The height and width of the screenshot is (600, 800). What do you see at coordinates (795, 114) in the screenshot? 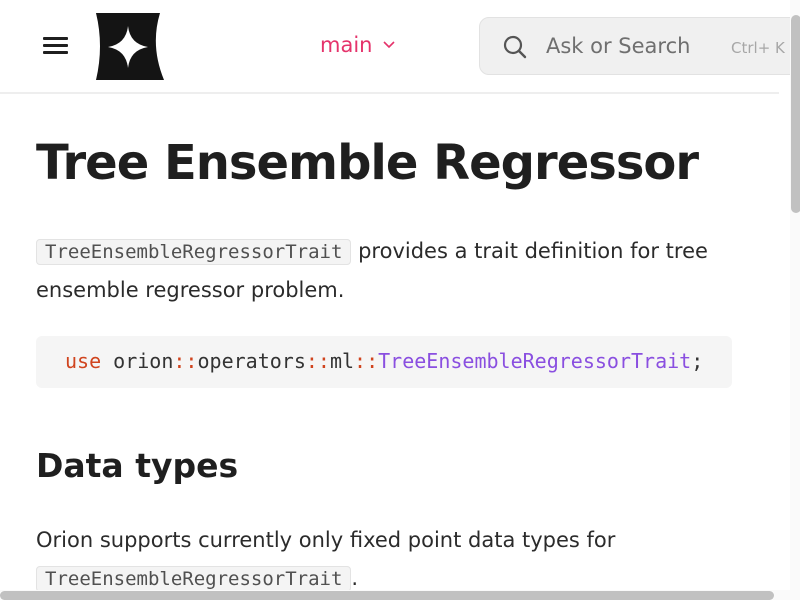
I see `vertical-scrollbar-thumb` at bounding box center [795, 114].